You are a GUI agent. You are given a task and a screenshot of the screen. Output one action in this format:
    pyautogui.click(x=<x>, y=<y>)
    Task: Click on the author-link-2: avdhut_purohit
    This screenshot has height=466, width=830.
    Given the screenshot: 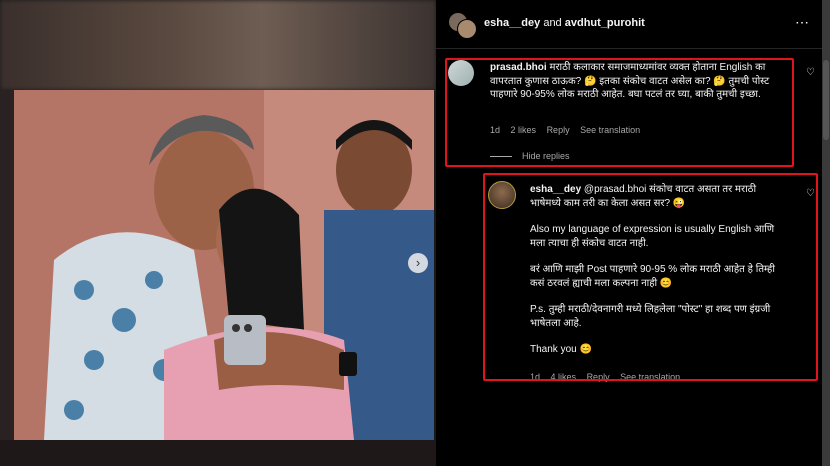 What is the action you would take?
    pyautogui.click(x=605, y=23)
    